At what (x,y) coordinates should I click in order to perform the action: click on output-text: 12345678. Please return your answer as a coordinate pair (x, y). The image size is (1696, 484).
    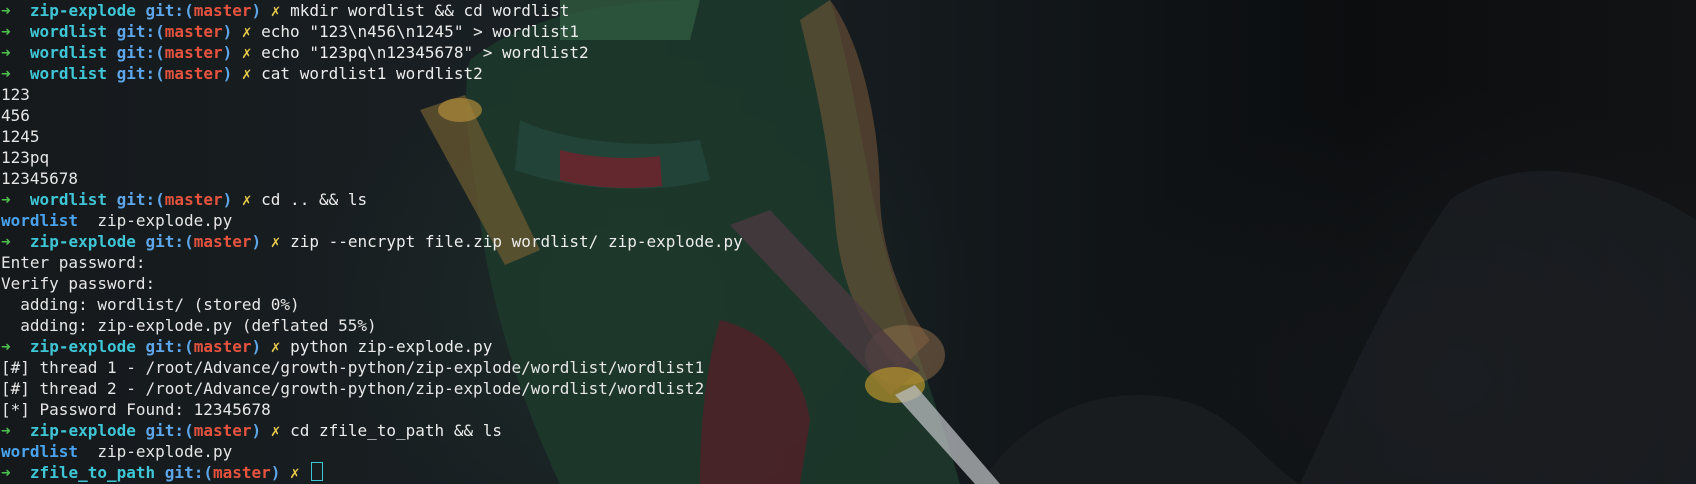
    Looking at the image, I should click on (40, 178).